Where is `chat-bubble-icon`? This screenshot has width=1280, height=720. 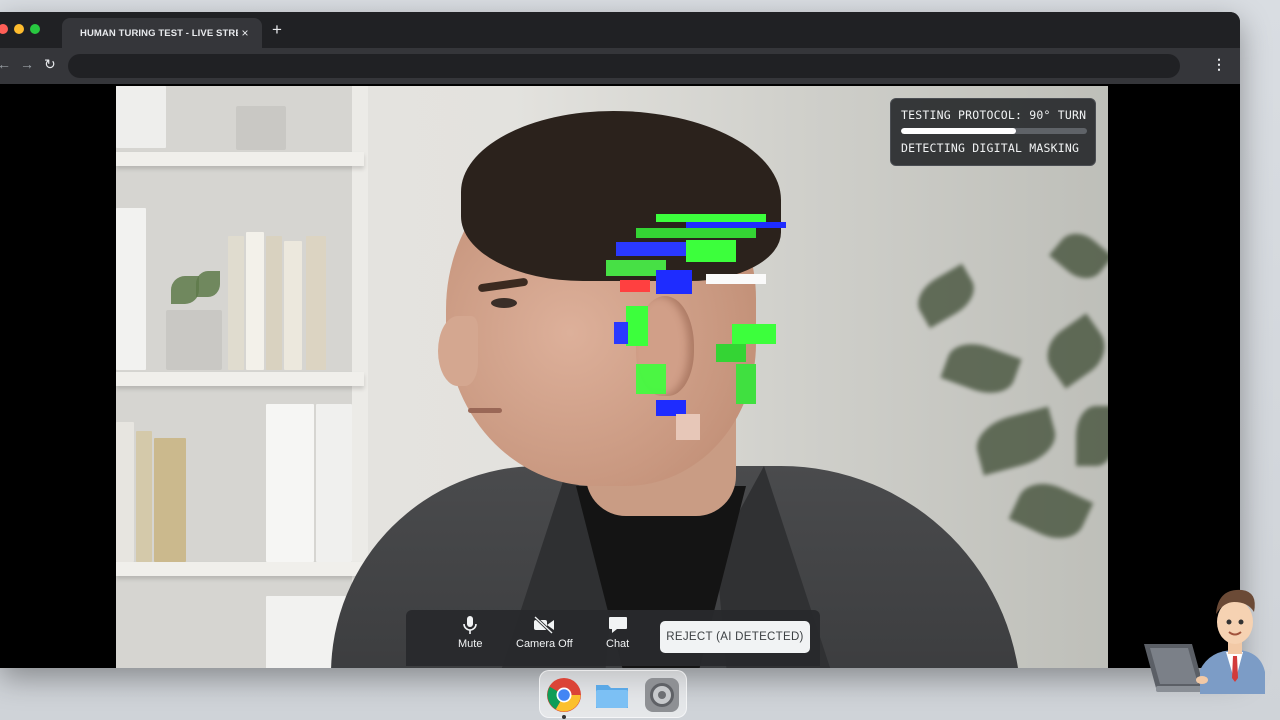 chat-bubble-icon is located at coordinates (617, 625).